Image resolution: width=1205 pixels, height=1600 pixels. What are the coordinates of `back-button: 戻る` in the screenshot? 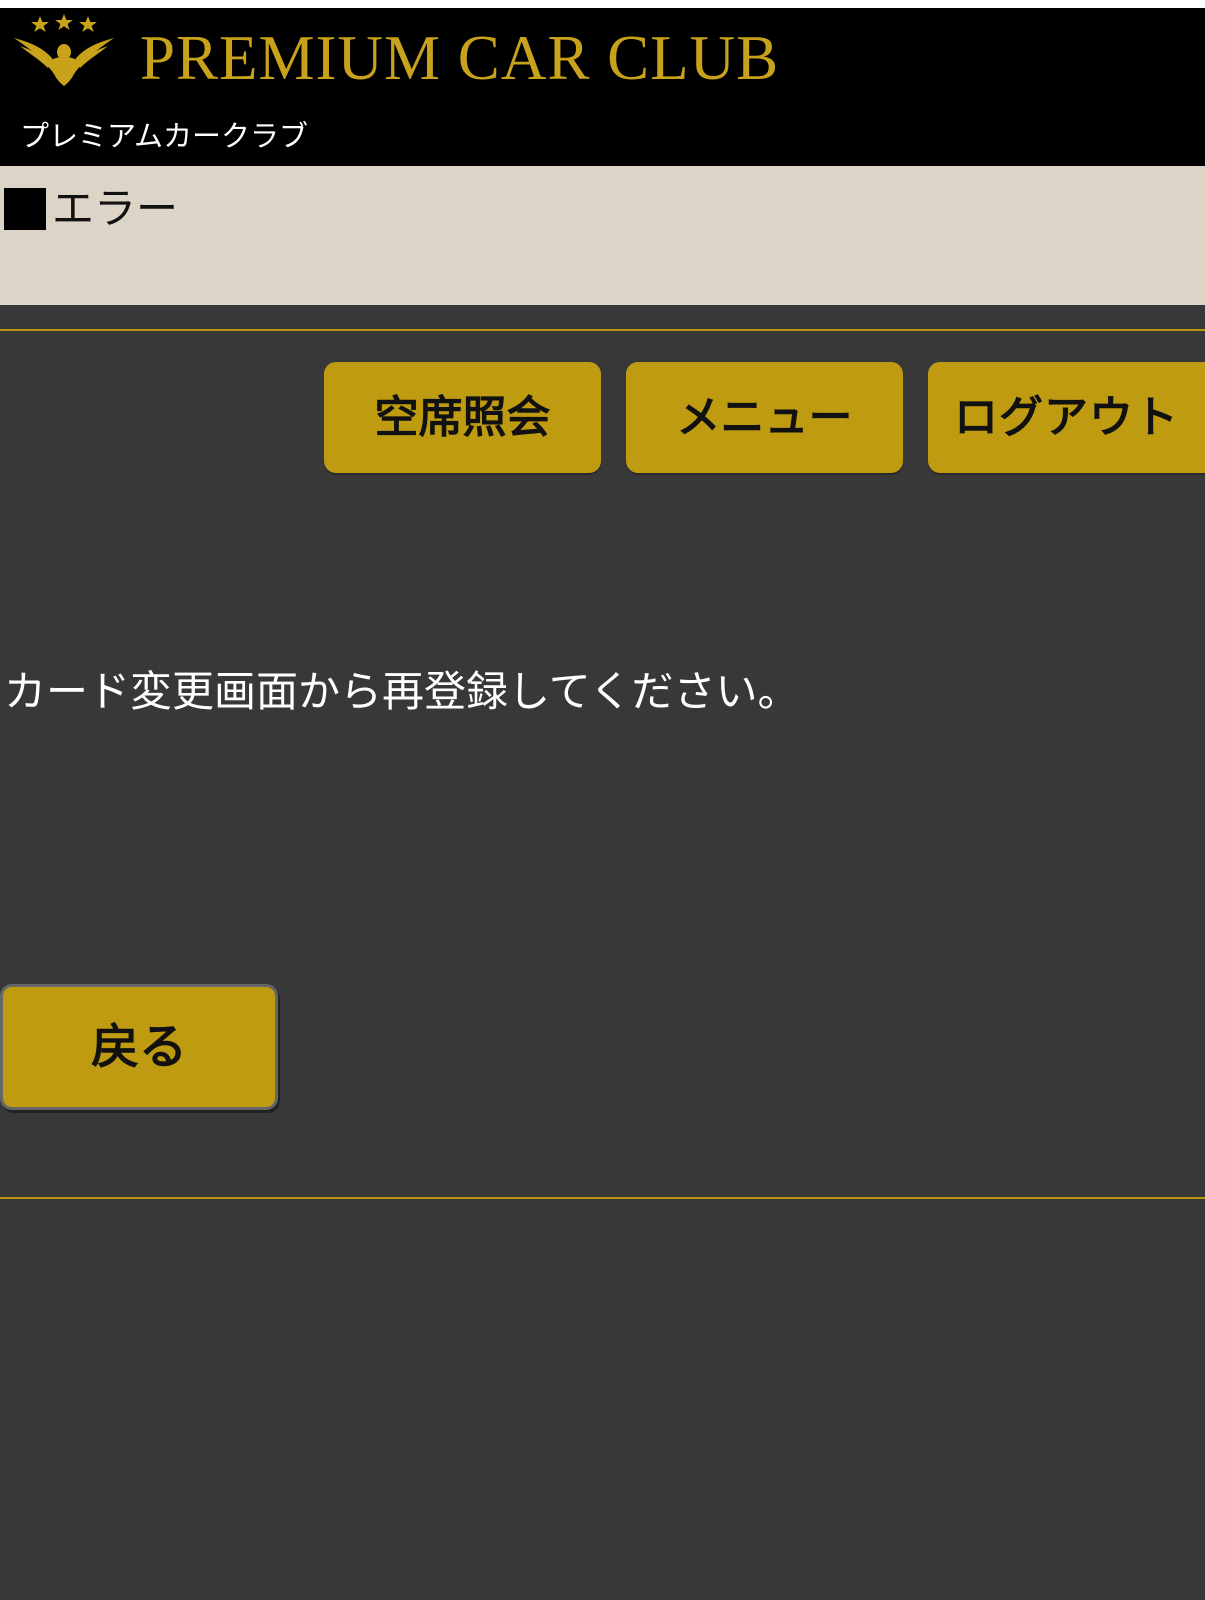 It's located at (139, 1047).